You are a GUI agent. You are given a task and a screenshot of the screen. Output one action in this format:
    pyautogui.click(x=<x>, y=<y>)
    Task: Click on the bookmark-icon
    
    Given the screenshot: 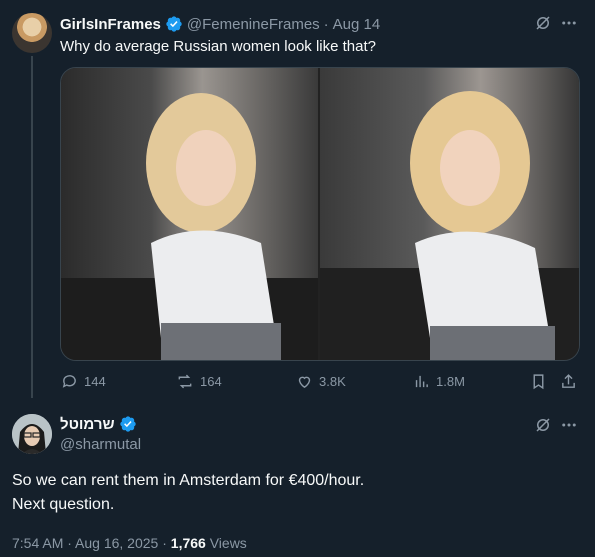 What is the action you would take?
    pyautogui.click(x=538, y=381)
    